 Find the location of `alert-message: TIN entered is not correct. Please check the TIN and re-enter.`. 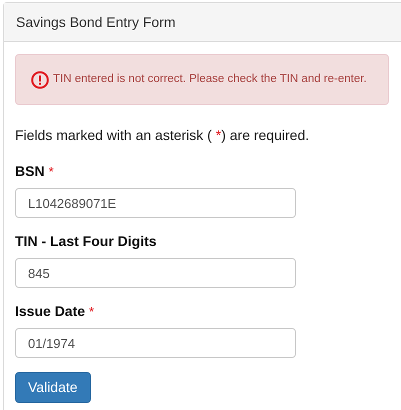

alert-message: TIN entered is not correct. Please check the TIN and re-enter. is located at coordinates (210, 79).